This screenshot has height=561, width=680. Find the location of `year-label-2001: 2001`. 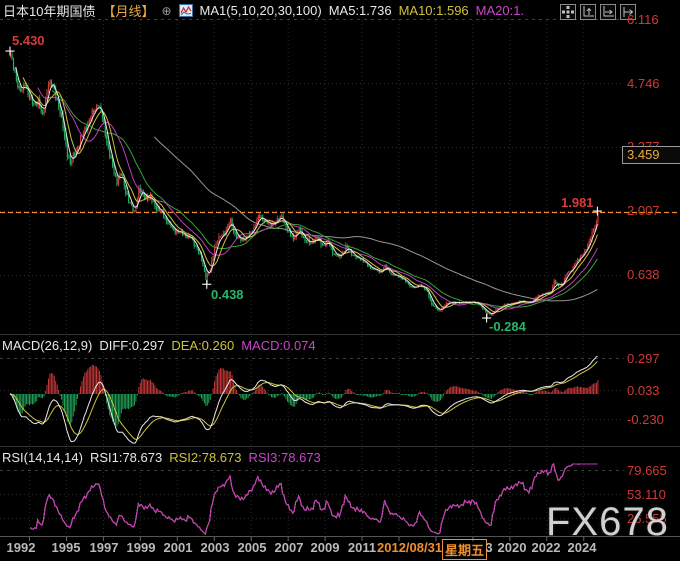

year-label-2001: 2001 is located at coordinates (178, 547).